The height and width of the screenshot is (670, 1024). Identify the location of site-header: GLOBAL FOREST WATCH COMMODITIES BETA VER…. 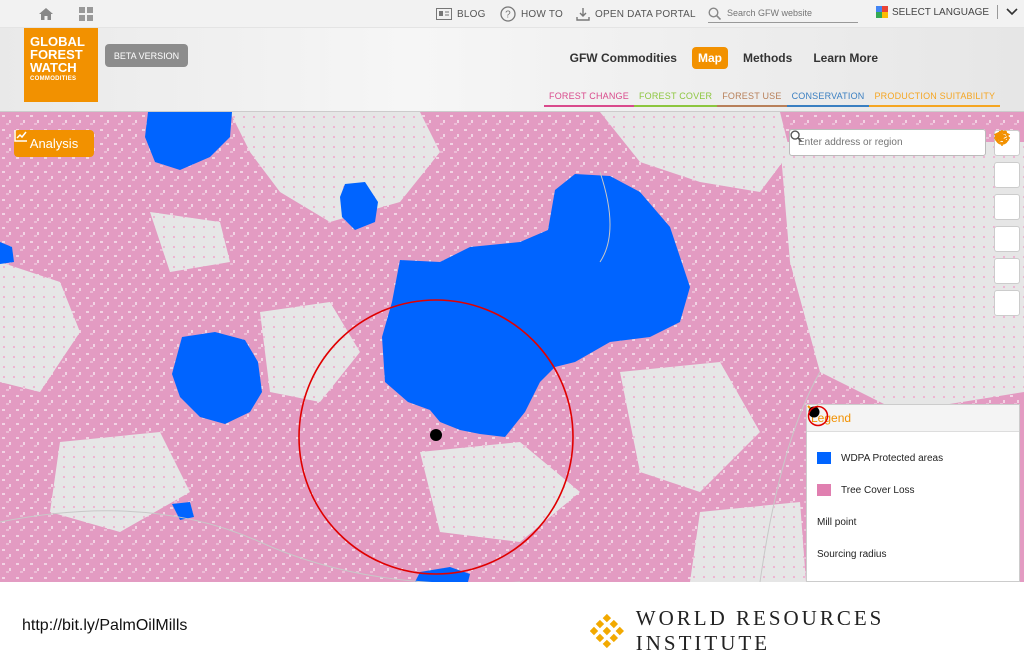
(512, 70).